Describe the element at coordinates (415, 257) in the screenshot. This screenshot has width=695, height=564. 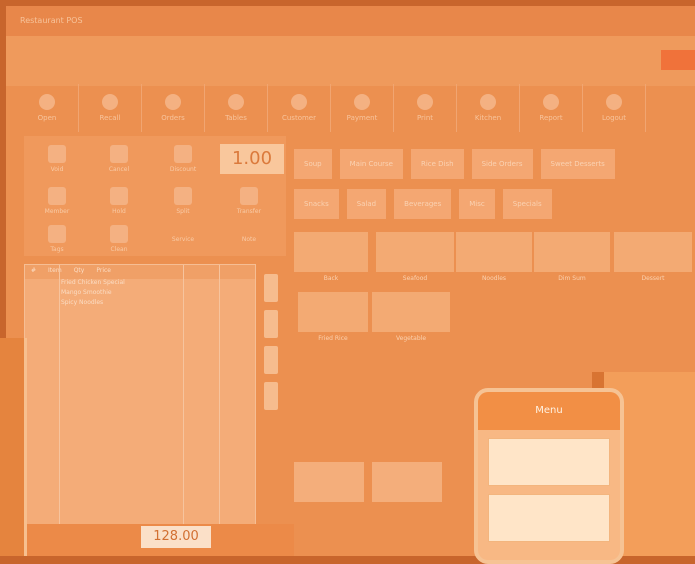
I see `menu-item: Seafood` at that location.